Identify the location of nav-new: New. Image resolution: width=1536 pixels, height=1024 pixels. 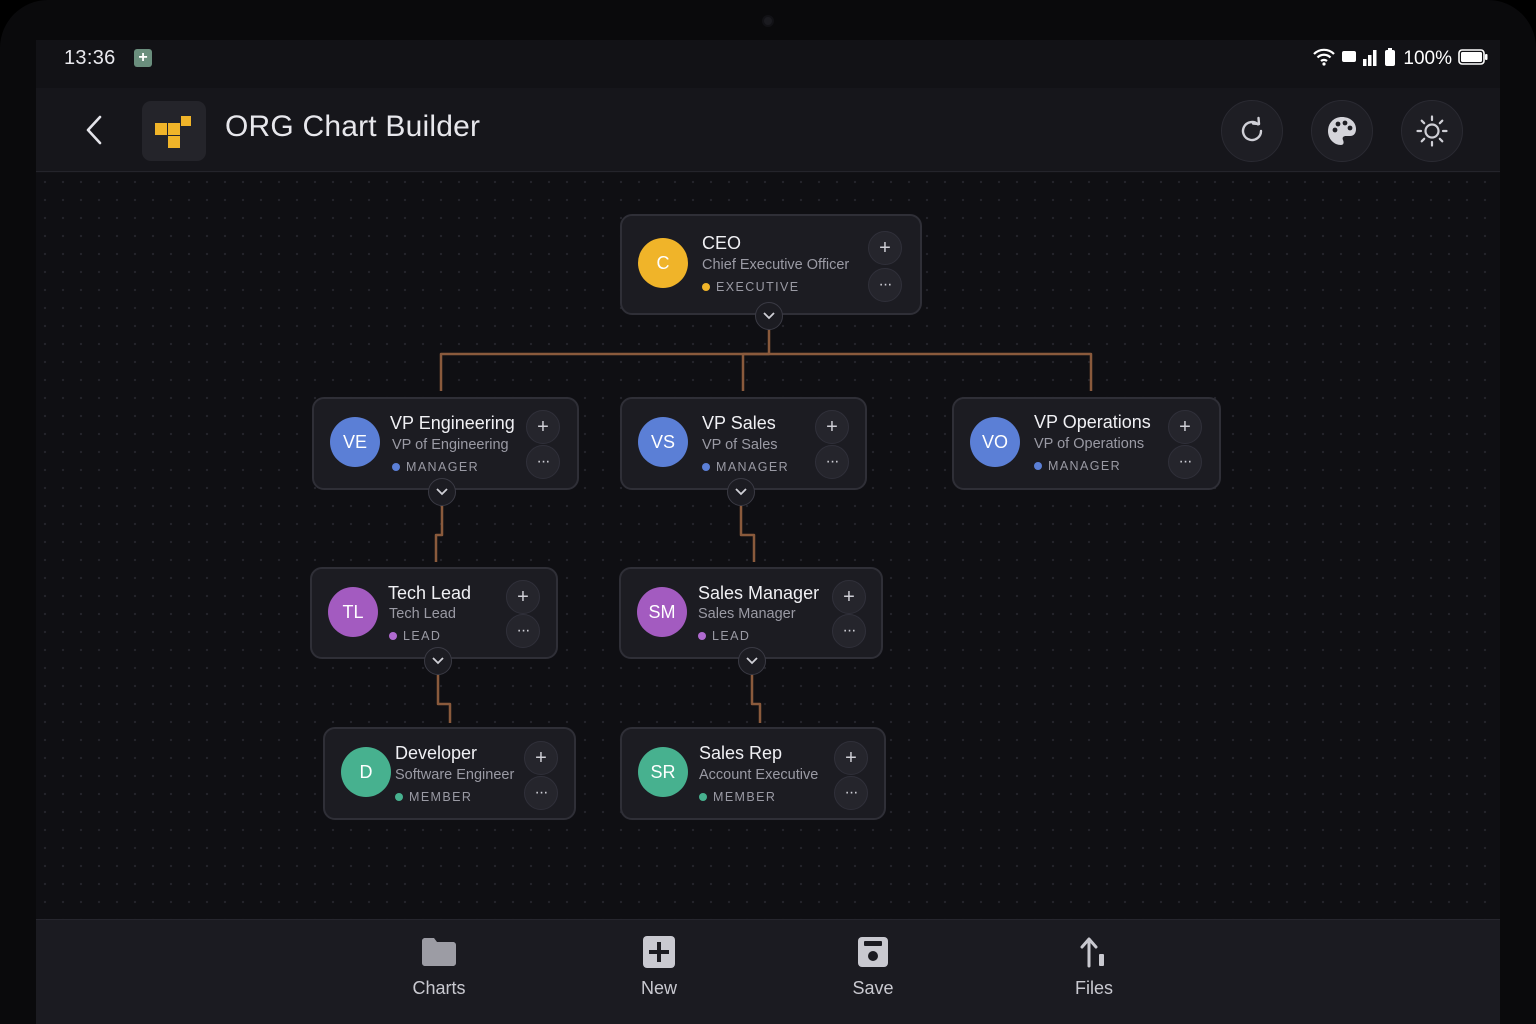
(659, 966).